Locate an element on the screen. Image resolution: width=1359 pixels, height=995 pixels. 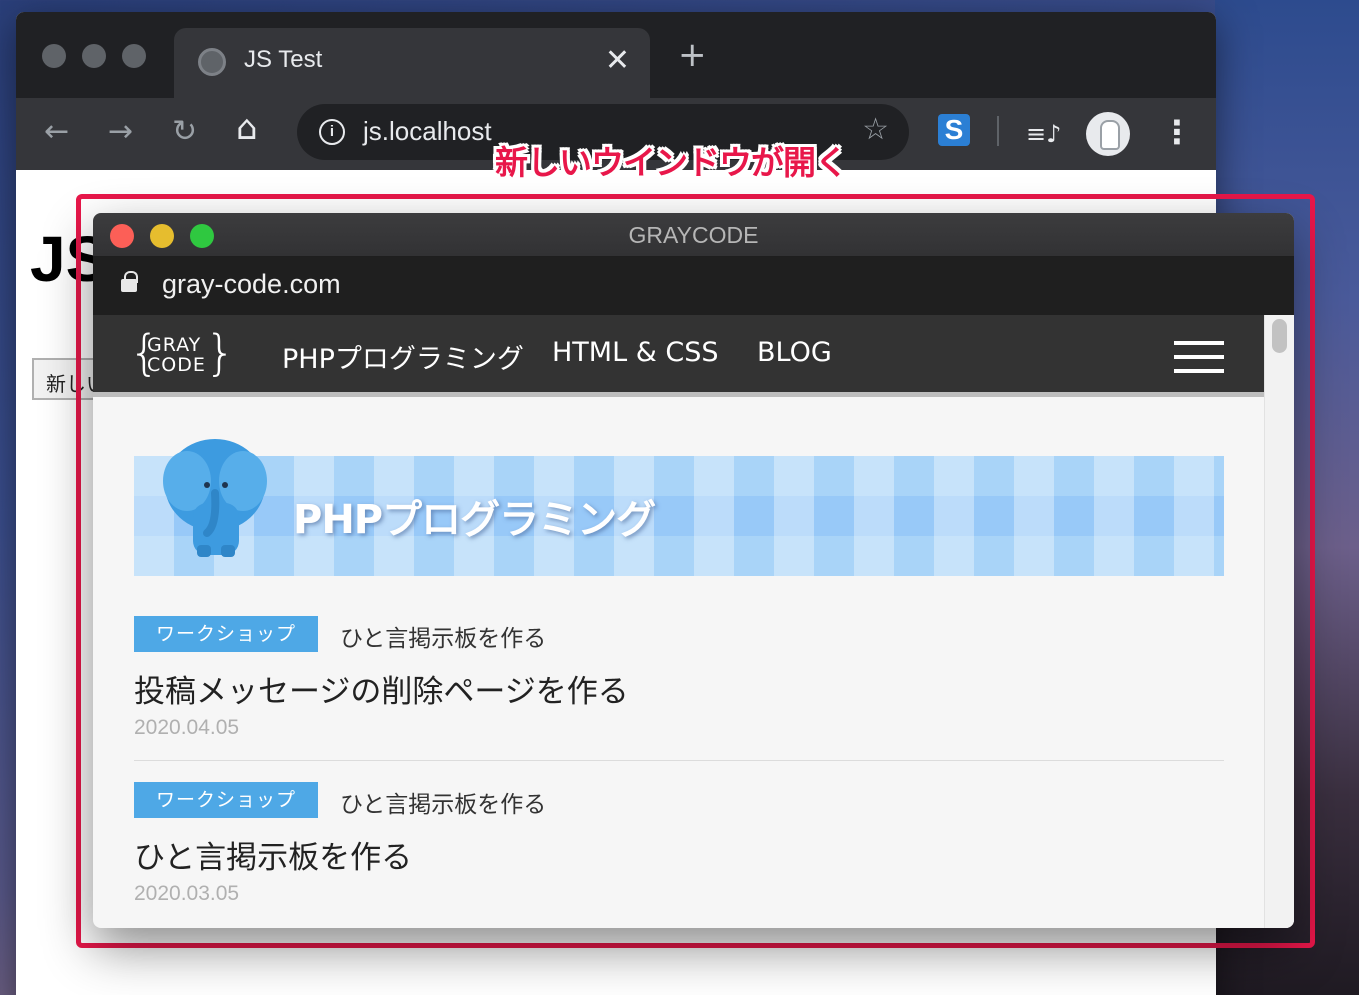
toolbar-divider is located at coordinates (998, 131).